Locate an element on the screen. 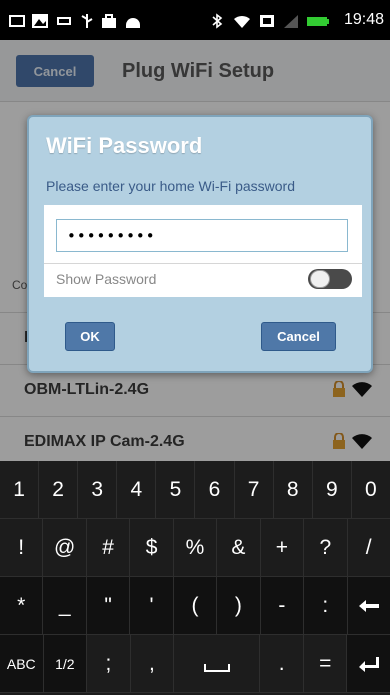 The image size is (390, 695). dialog-subtitle: Please enter your home Wi-Fi password is located at coordinates (170, 186).